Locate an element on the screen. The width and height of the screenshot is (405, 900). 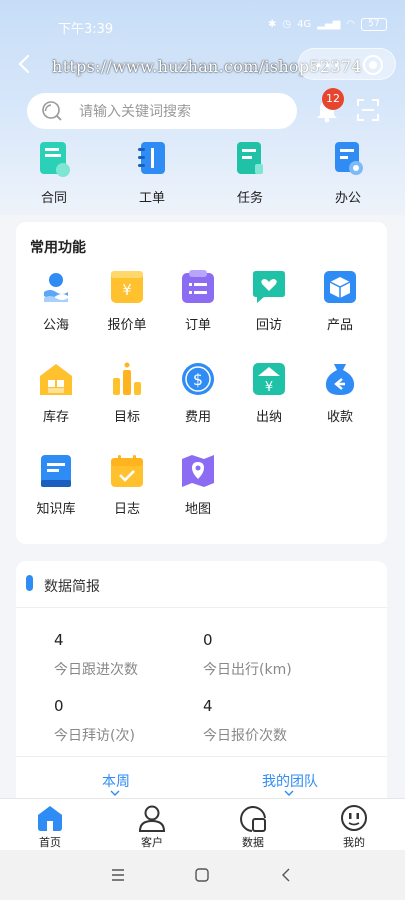
bluetooth-icon: ✱ is located at coordinates (272, 24).